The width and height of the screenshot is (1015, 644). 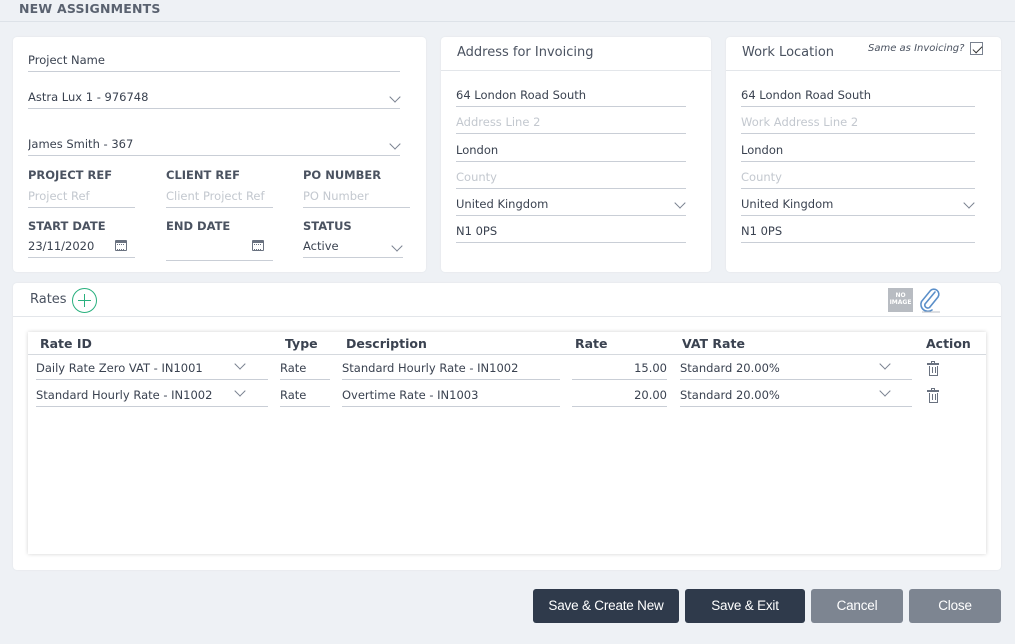 I want to click on po-number-input: PO Number, so click(x=356, y=197).